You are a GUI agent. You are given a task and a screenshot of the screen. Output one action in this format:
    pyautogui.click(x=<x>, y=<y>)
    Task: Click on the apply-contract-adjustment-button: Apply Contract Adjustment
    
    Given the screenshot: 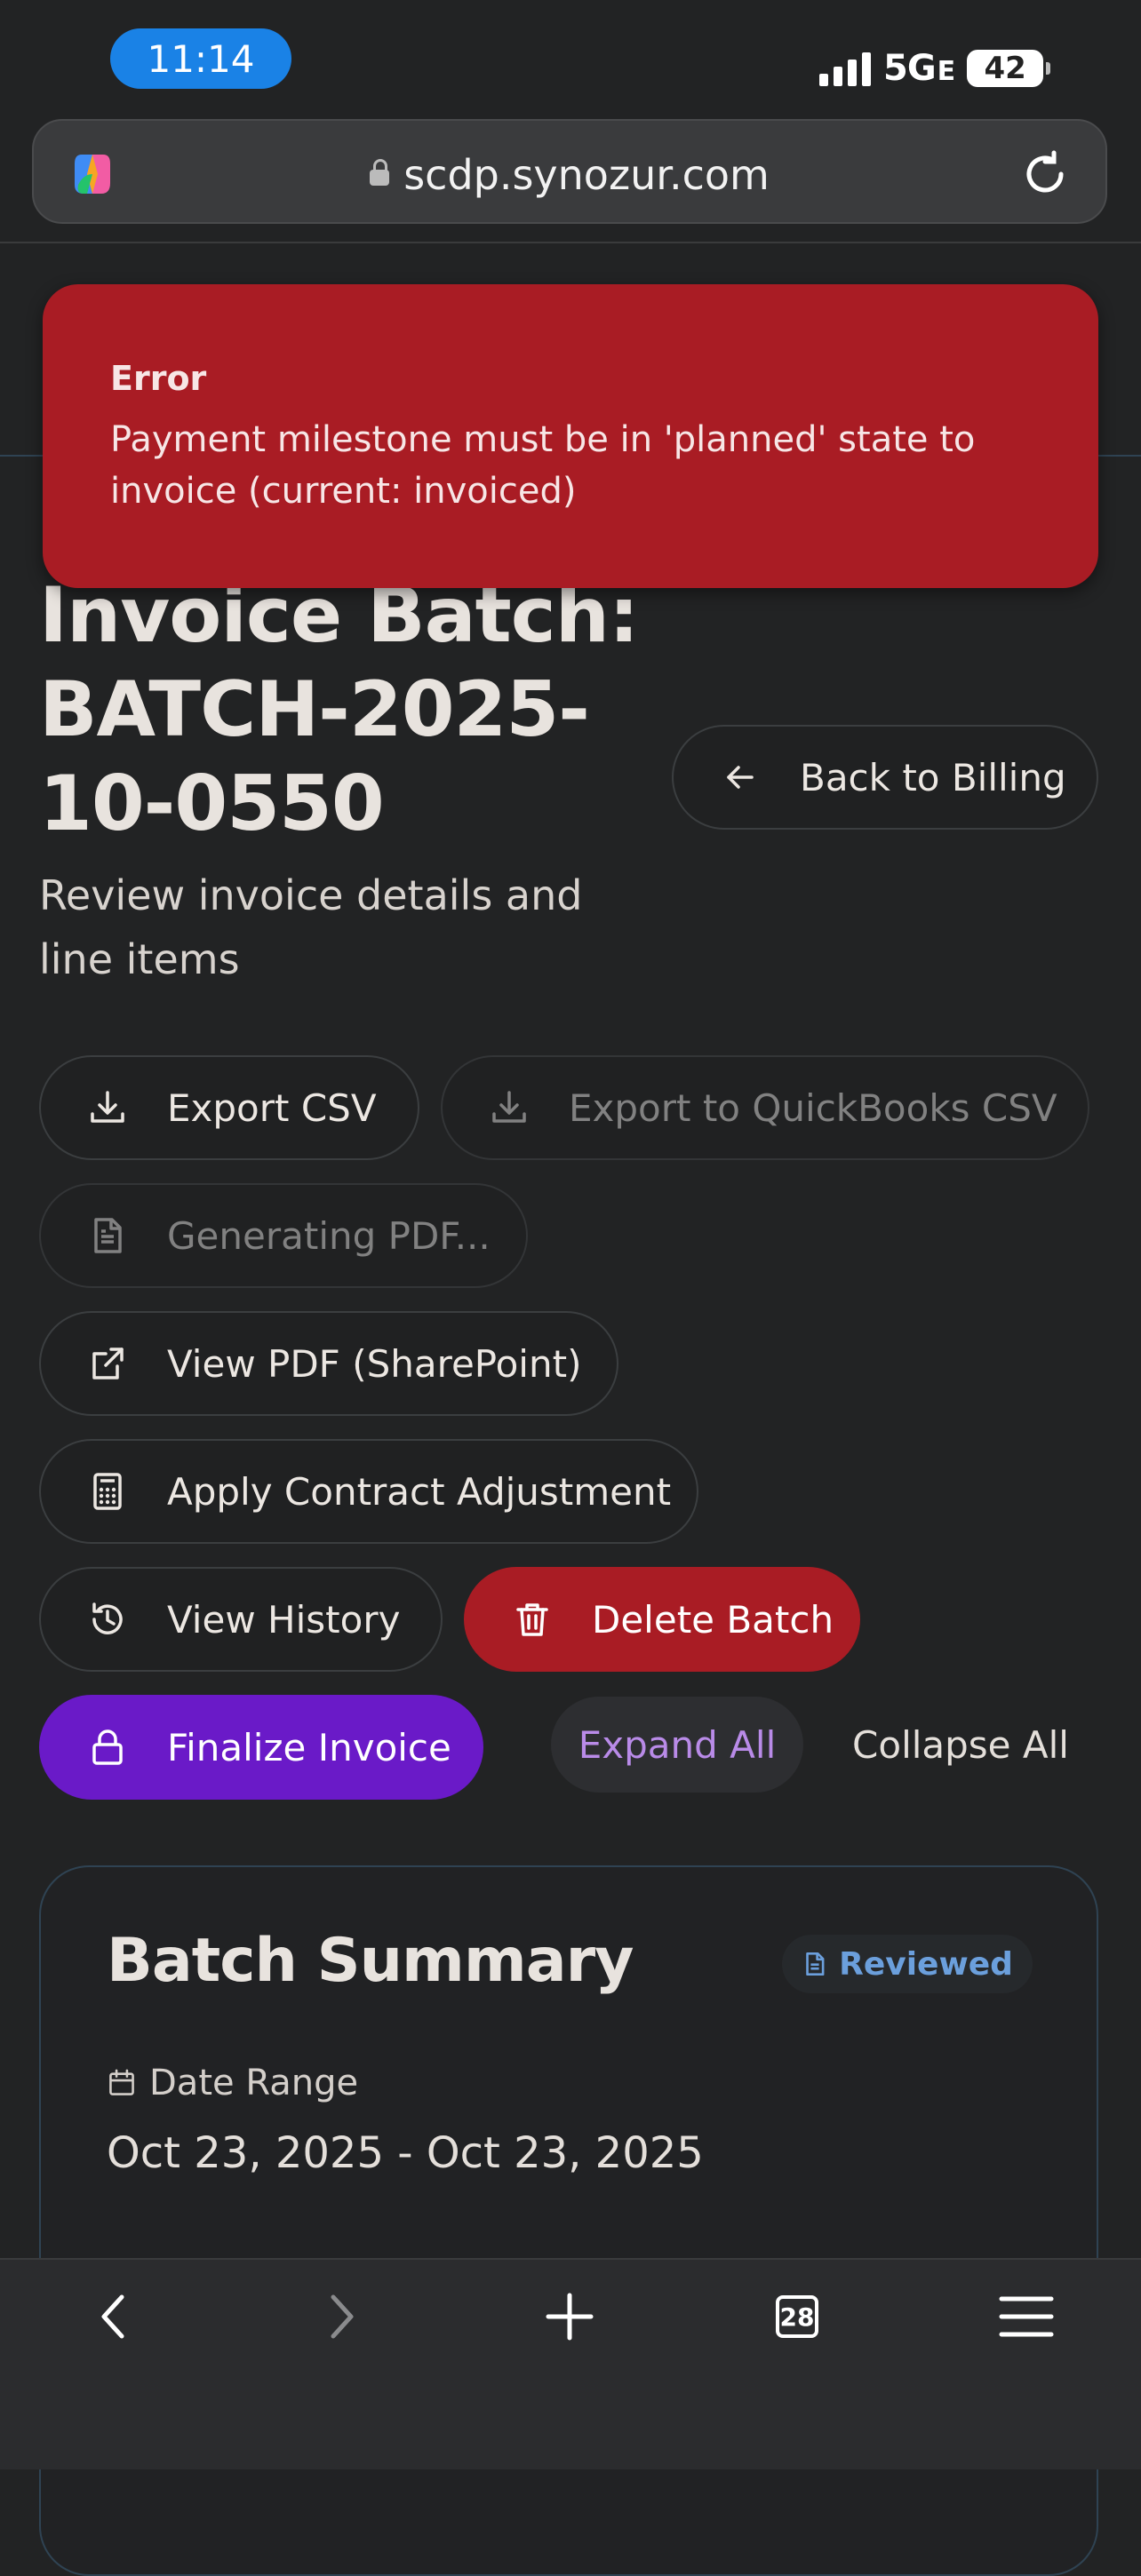 What is the action you would take?
    pyautogui.click(x=368, y=1491)
    